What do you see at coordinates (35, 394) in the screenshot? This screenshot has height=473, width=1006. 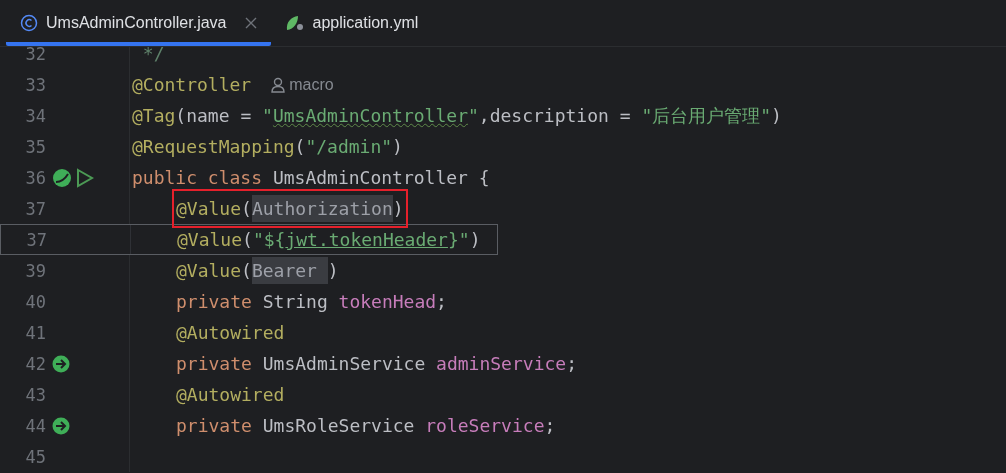 I see `line-number: 43` at bounding box center [35, 394].